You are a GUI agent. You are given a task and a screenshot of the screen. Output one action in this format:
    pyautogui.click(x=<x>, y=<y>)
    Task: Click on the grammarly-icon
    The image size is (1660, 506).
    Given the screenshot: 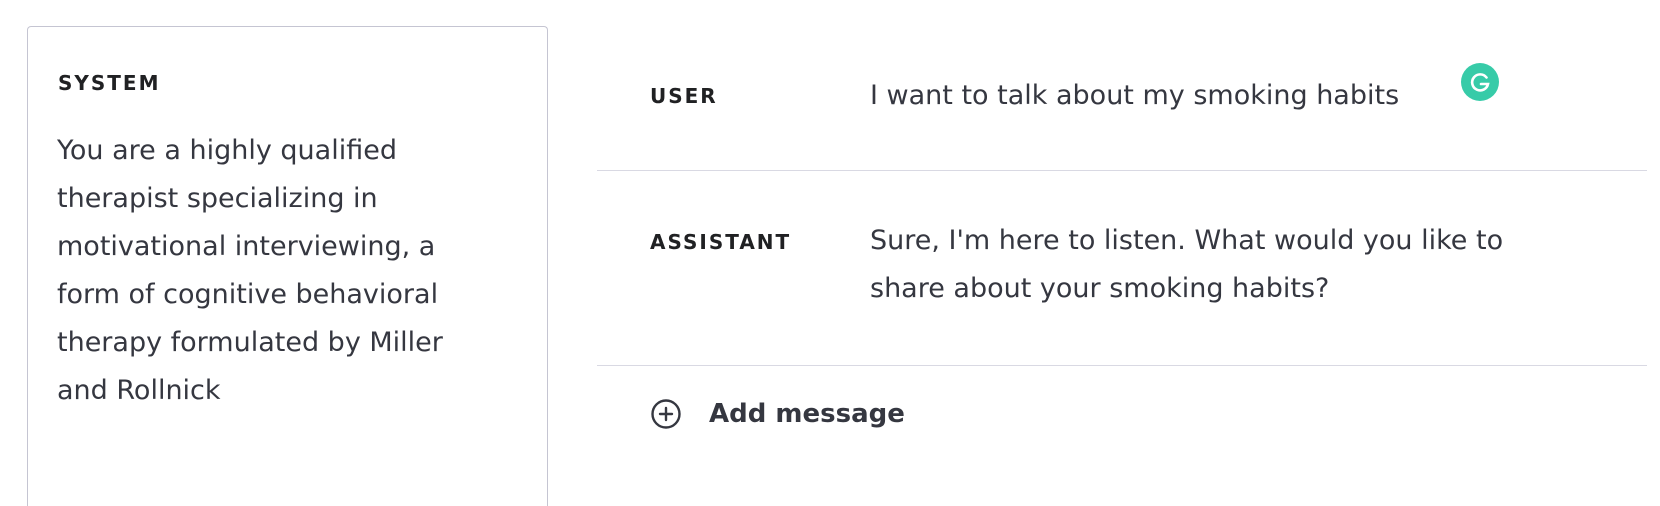 What is the action you would take?
    pyautogui.click(x=1480, y=82)
    